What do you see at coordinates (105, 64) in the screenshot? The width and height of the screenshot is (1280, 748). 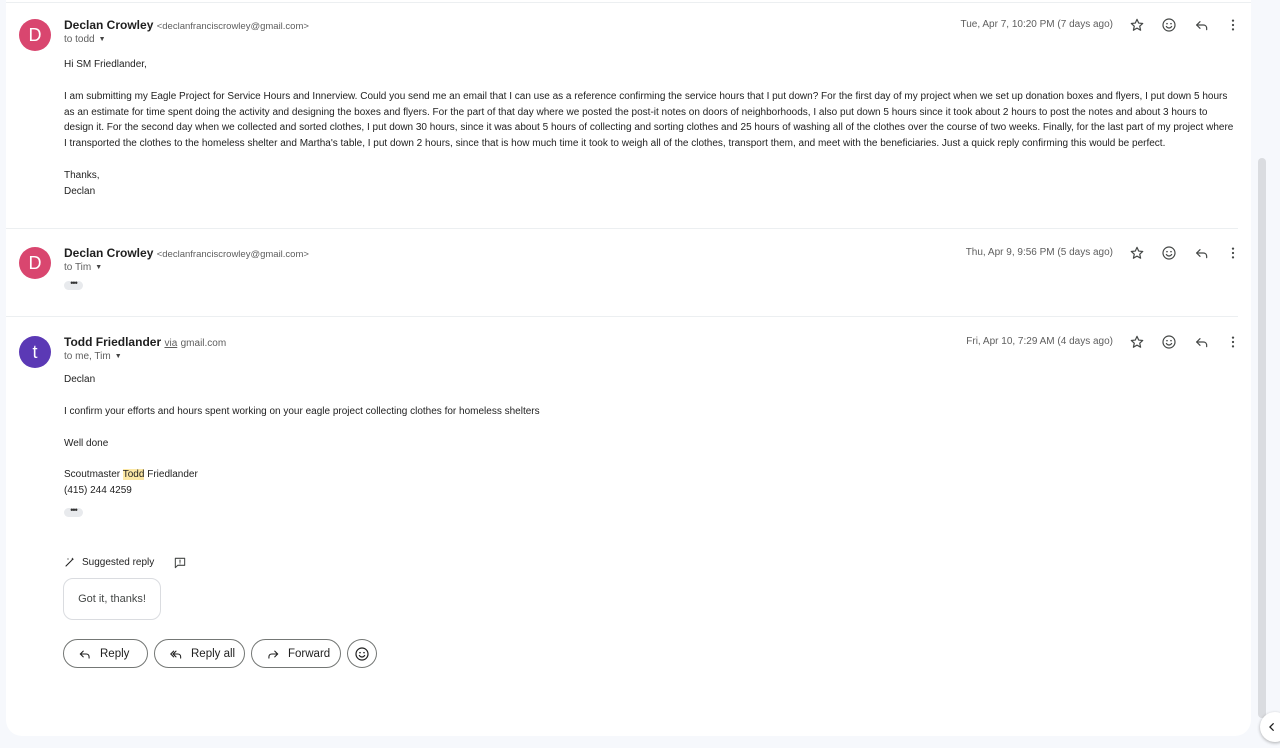 I see `greeting: Hi SM Friedlander,` at bounding box center [105, 64].